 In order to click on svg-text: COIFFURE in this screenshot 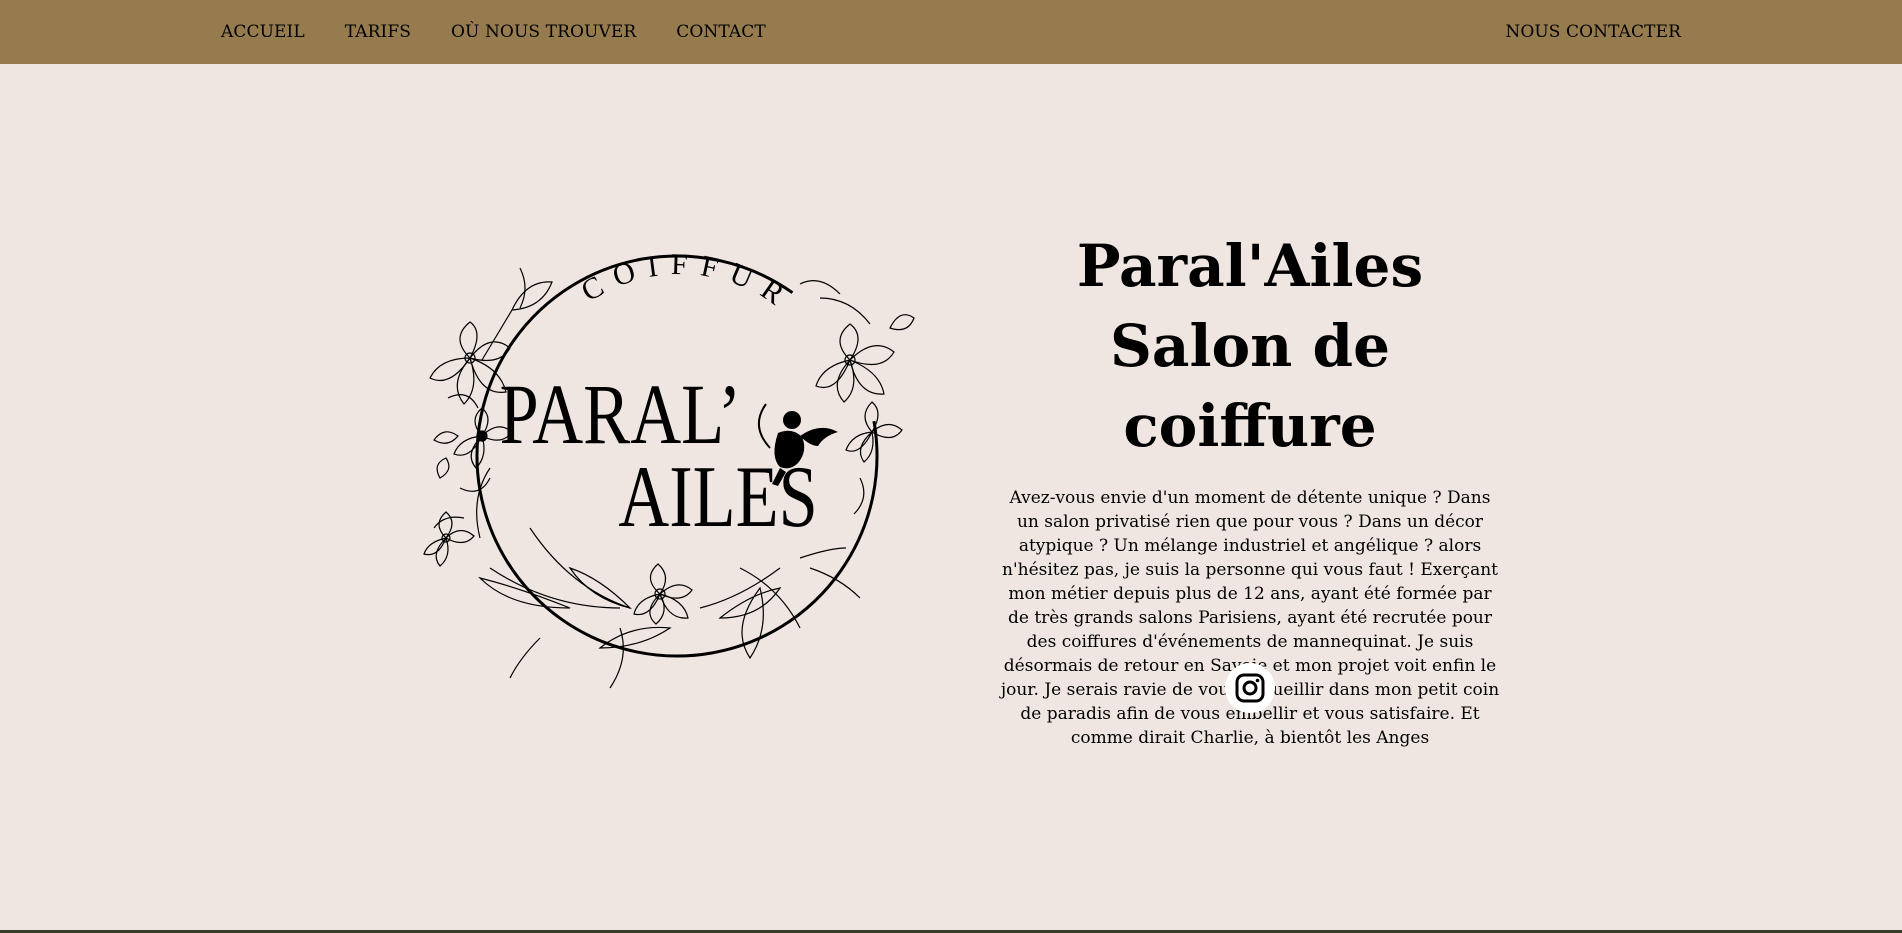, I will do `click(610, 273)`.